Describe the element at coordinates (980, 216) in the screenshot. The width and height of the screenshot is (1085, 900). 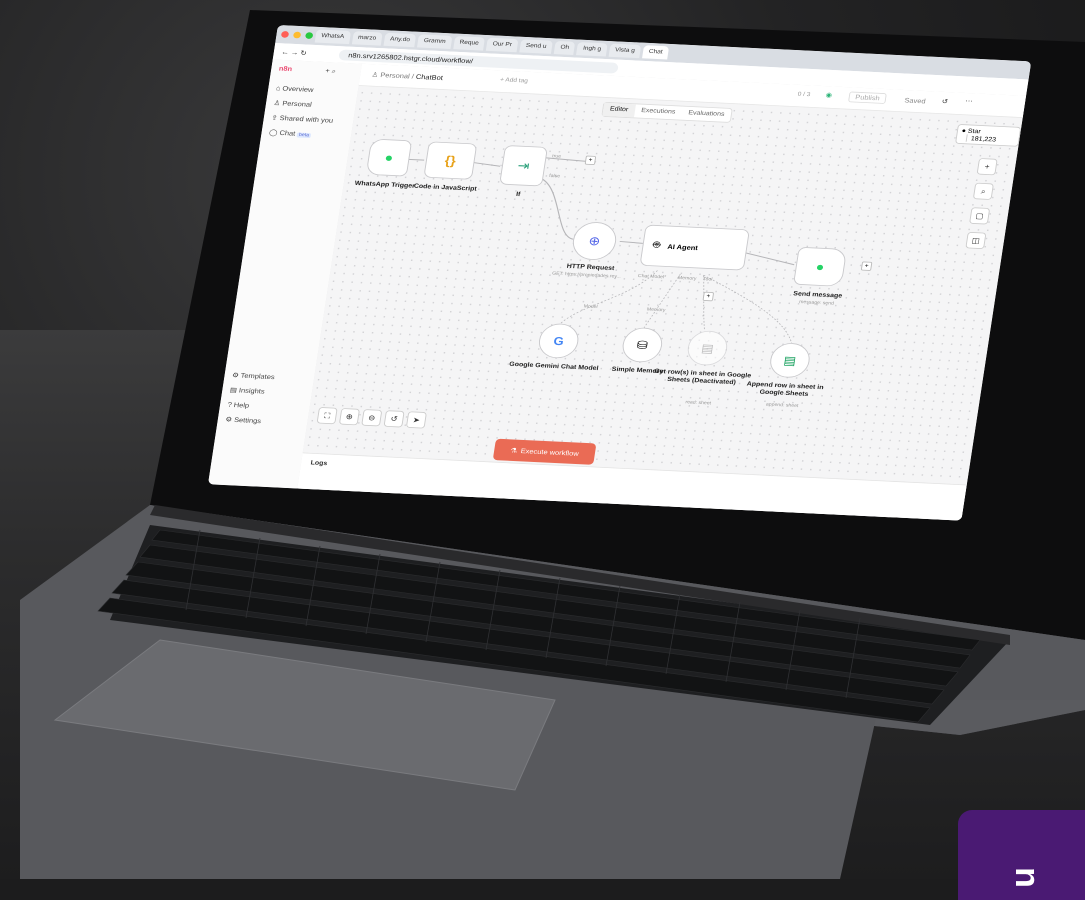
I see `sticky-note-button: ▢` at that location.